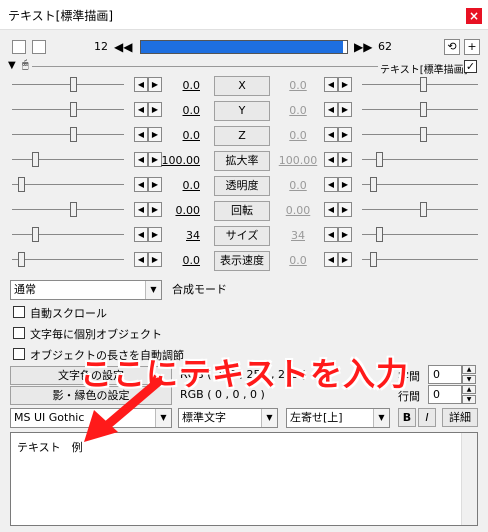 The width and height of the screenshot is (488, 532). Describe the element at coordinates (242, 261) in the screenshot. I see `param-name-button: 表示速度` at that location.